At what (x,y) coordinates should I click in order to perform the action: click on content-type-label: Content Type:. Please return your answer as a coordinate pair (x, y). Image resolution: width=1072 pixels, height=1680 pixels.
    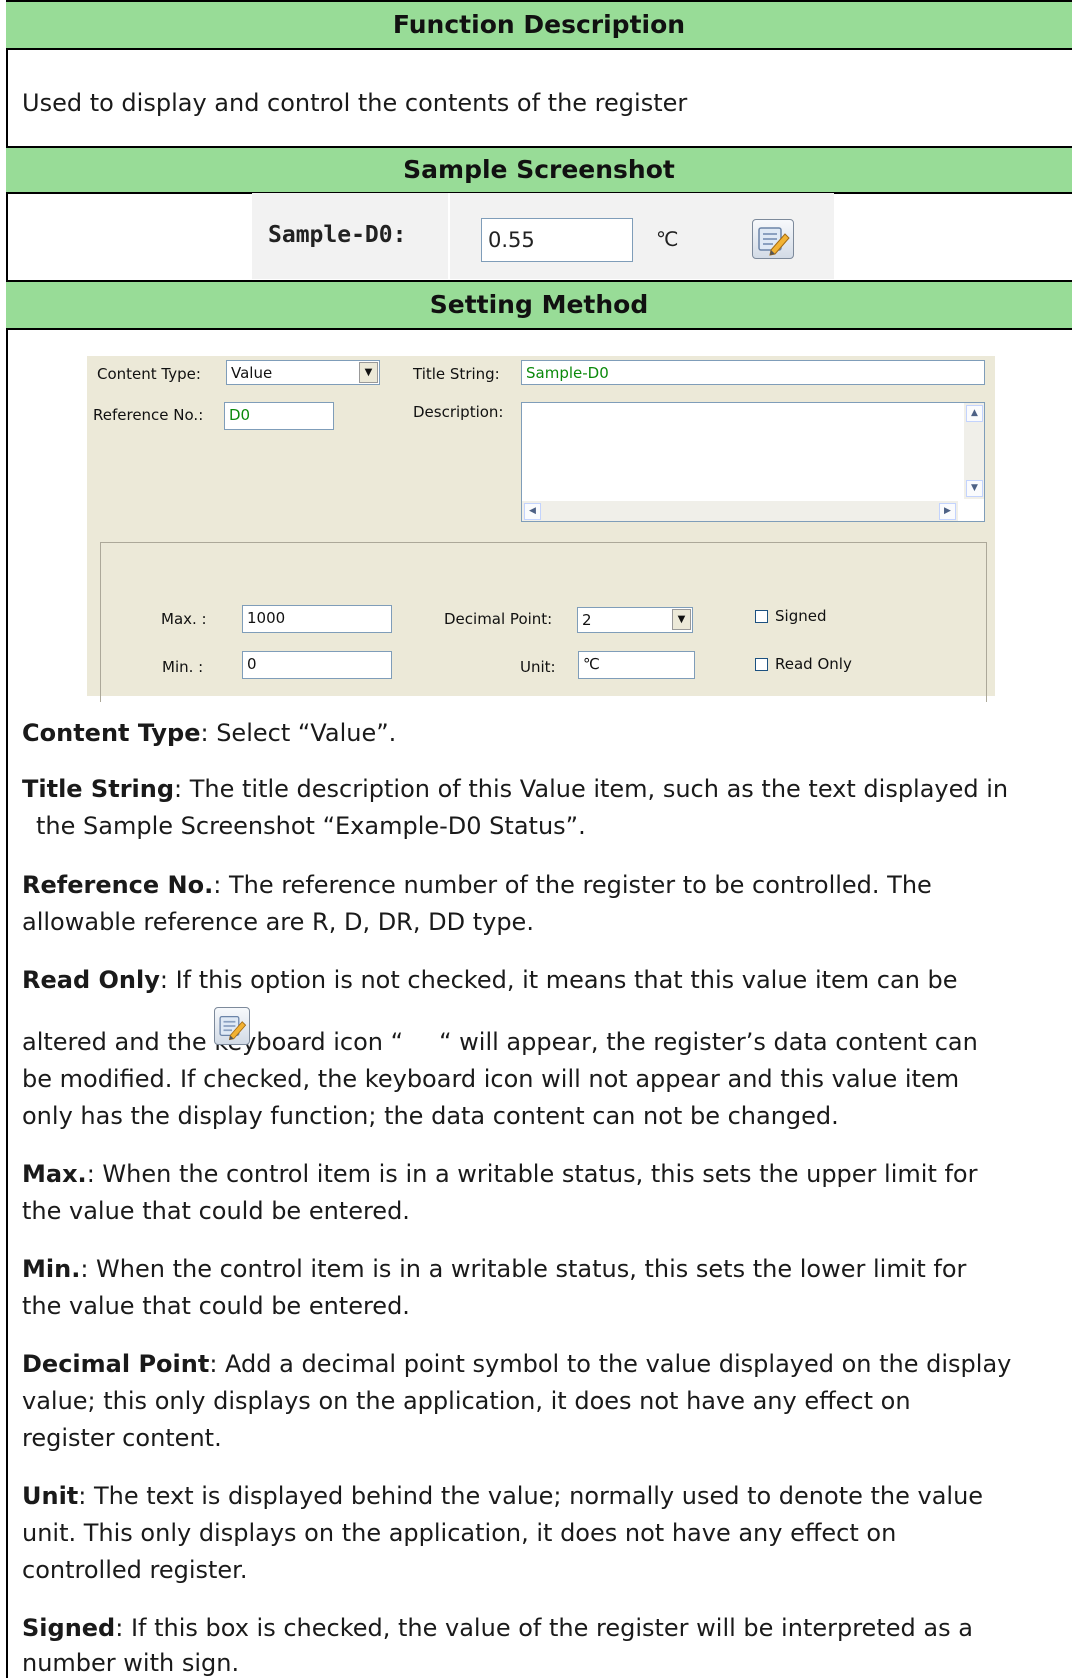
    Looking at the image, I should click on (149, 374).